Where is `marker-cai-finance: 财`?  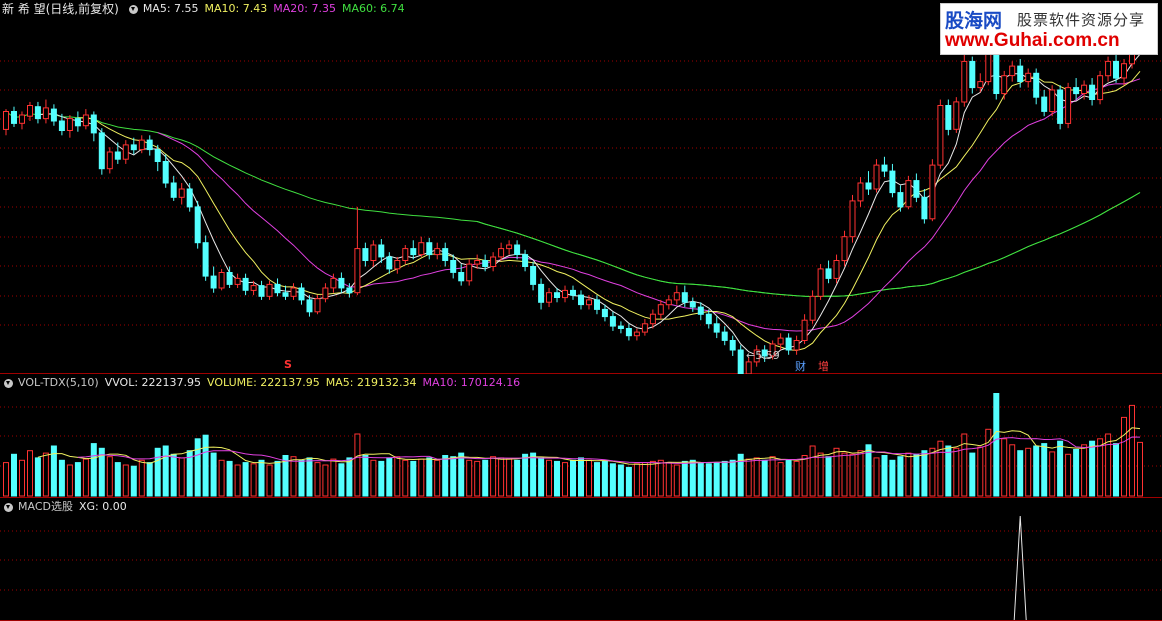 marker-cai-finance: 财 is located at coordinates (800, 366).